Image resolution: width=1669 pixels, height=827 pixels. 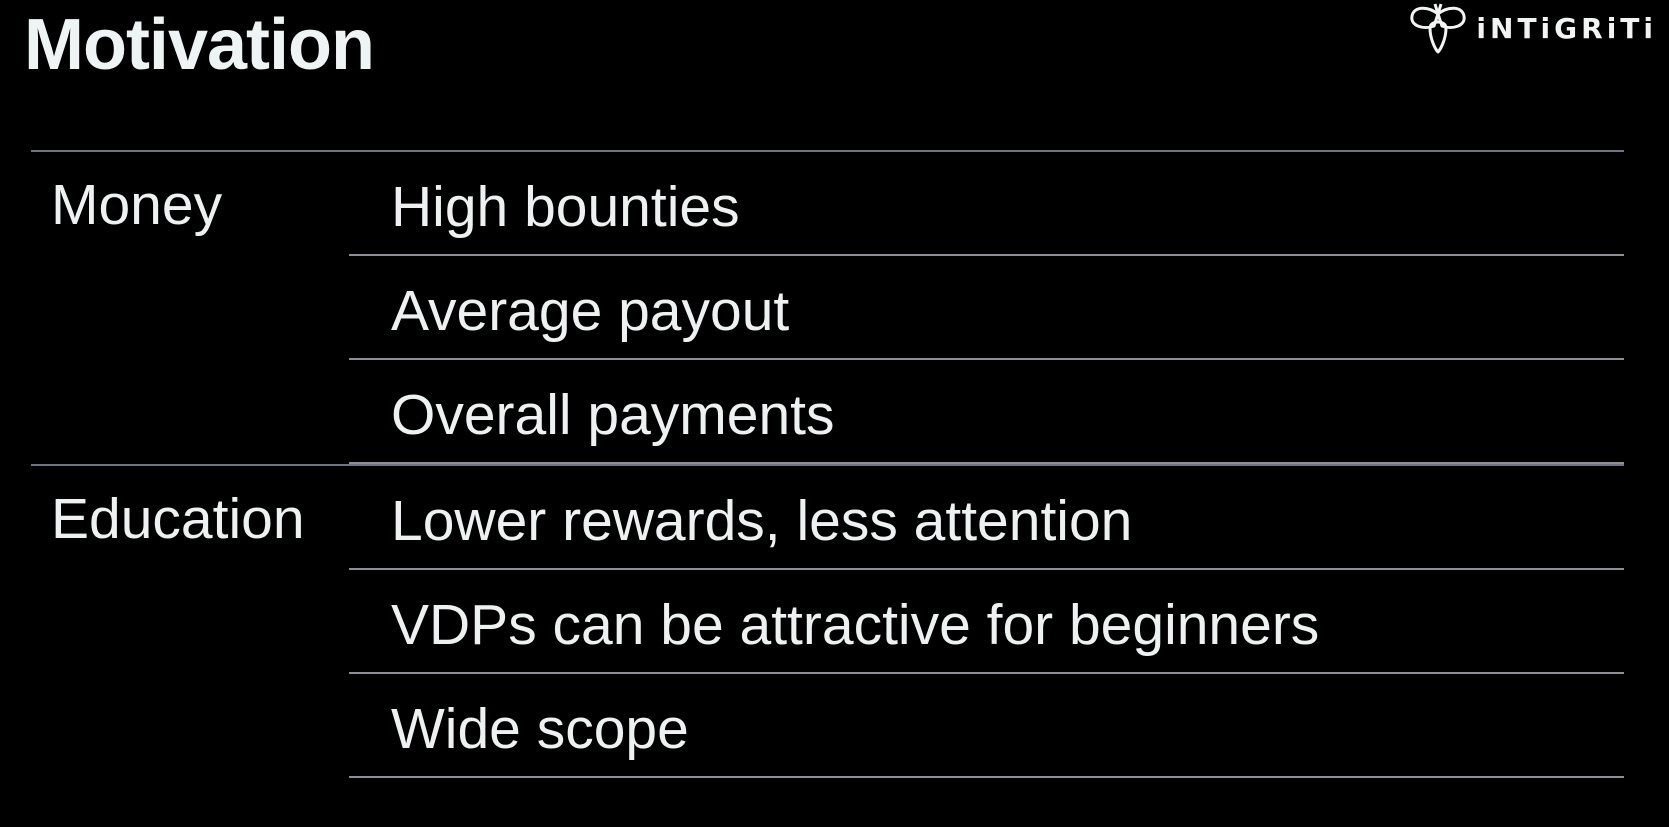 What do you see at coordinates (1566, 28) in the screenshot?
I see `brand-name: iNTiGRiTi` at bounding box center [1566, 28].